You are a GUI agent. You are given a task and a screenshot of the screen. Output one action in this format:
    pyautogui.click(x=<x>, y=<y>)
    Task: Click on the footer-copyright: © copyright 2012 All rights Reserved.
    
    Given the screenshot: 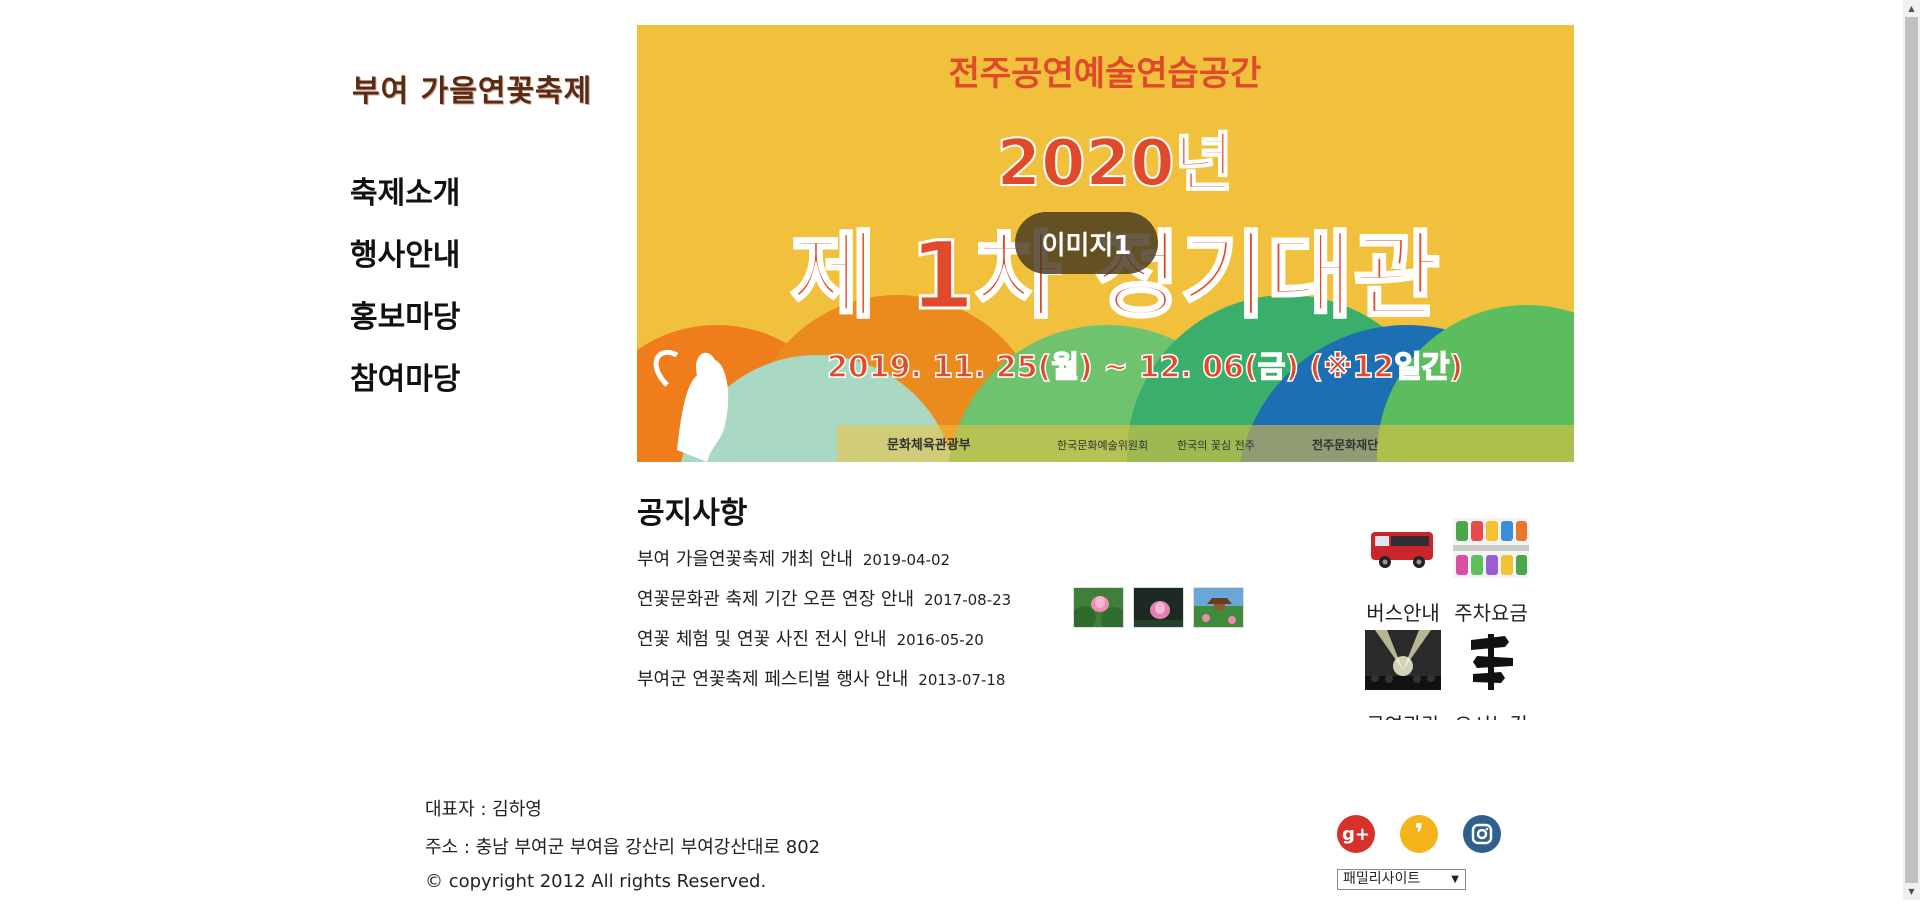 What is the action you would take?
    pyautogui.click(x=596, y=881)
    